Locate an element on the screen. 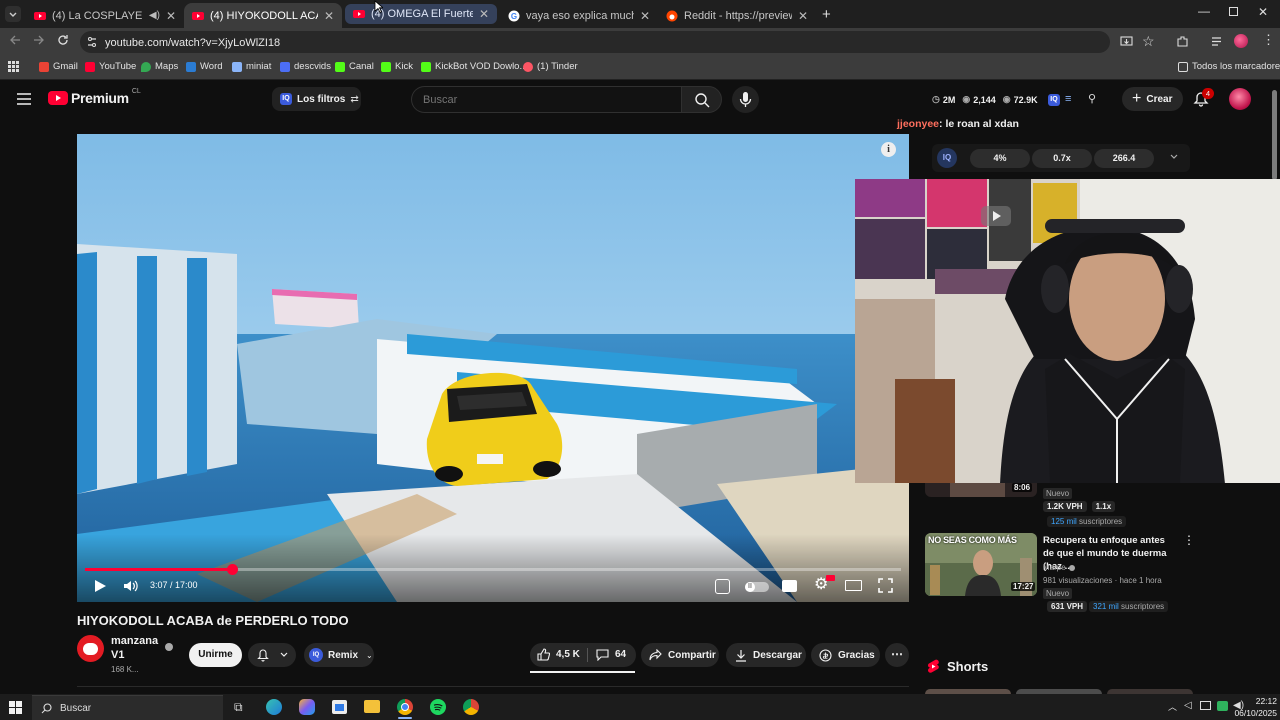 The height and width of the screenshot is (720, 1280). spotify-icon is located at coordinates (438, 707).